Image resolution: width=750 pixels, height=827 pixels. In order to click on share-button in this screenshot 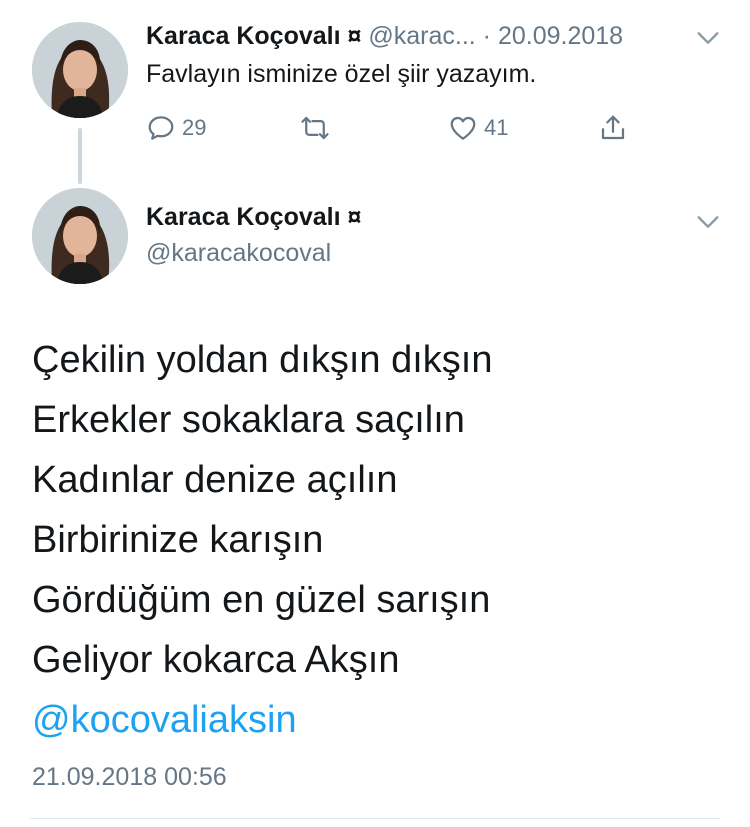, I will do `click(613, 128)`.